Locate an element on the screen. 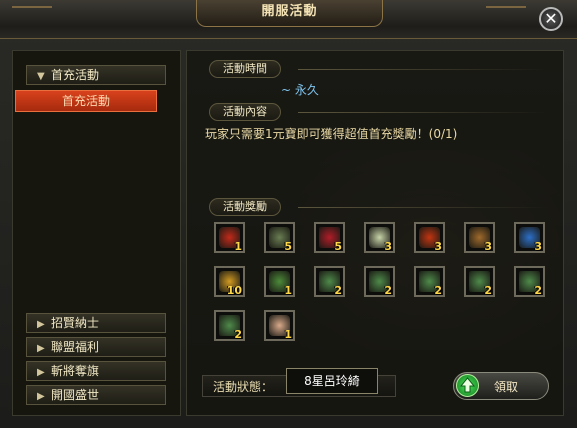 The height and width of the screenshot is (428, 577). sidebar-item-alliance-welfare: ▶ 聯盟福利 is located at coordinates (96, 347).